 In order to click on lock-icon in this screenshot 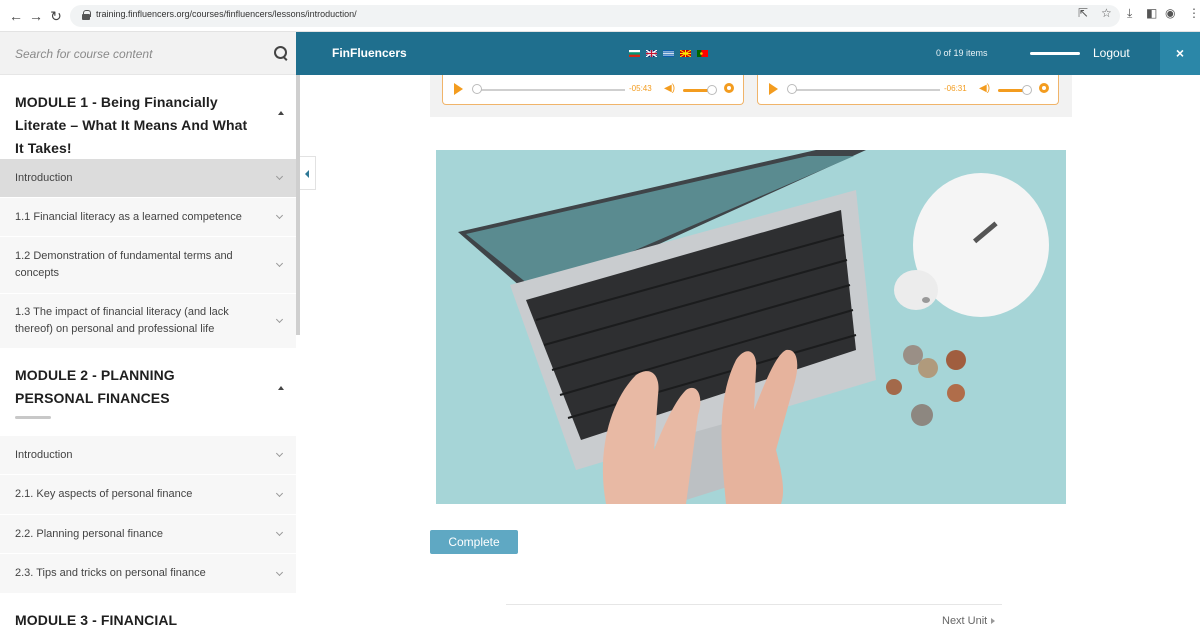, I will do `click(86, 15)`.